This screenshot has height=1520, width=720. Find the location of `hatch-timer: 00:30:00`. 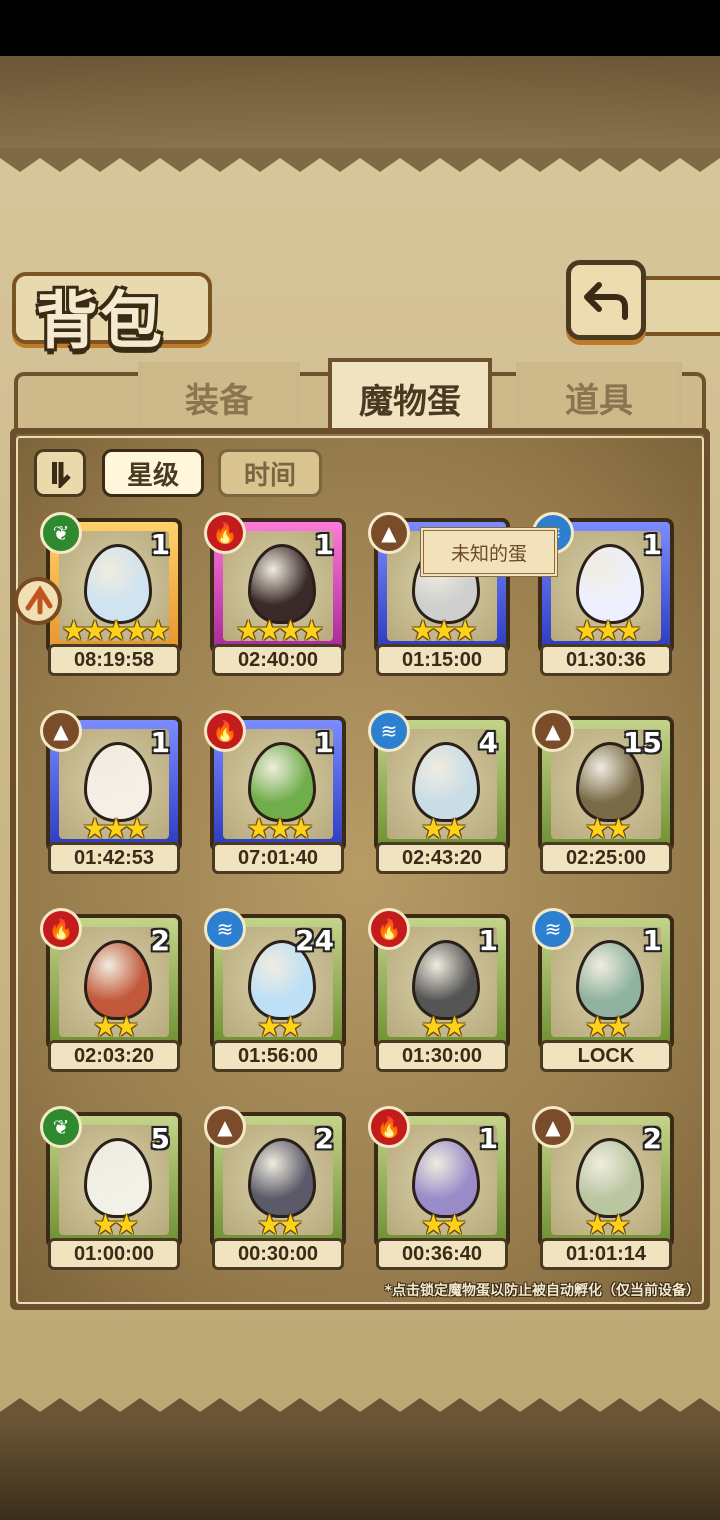

hatch-timer: 00:30:00 is located at coordinates (278, 1254).